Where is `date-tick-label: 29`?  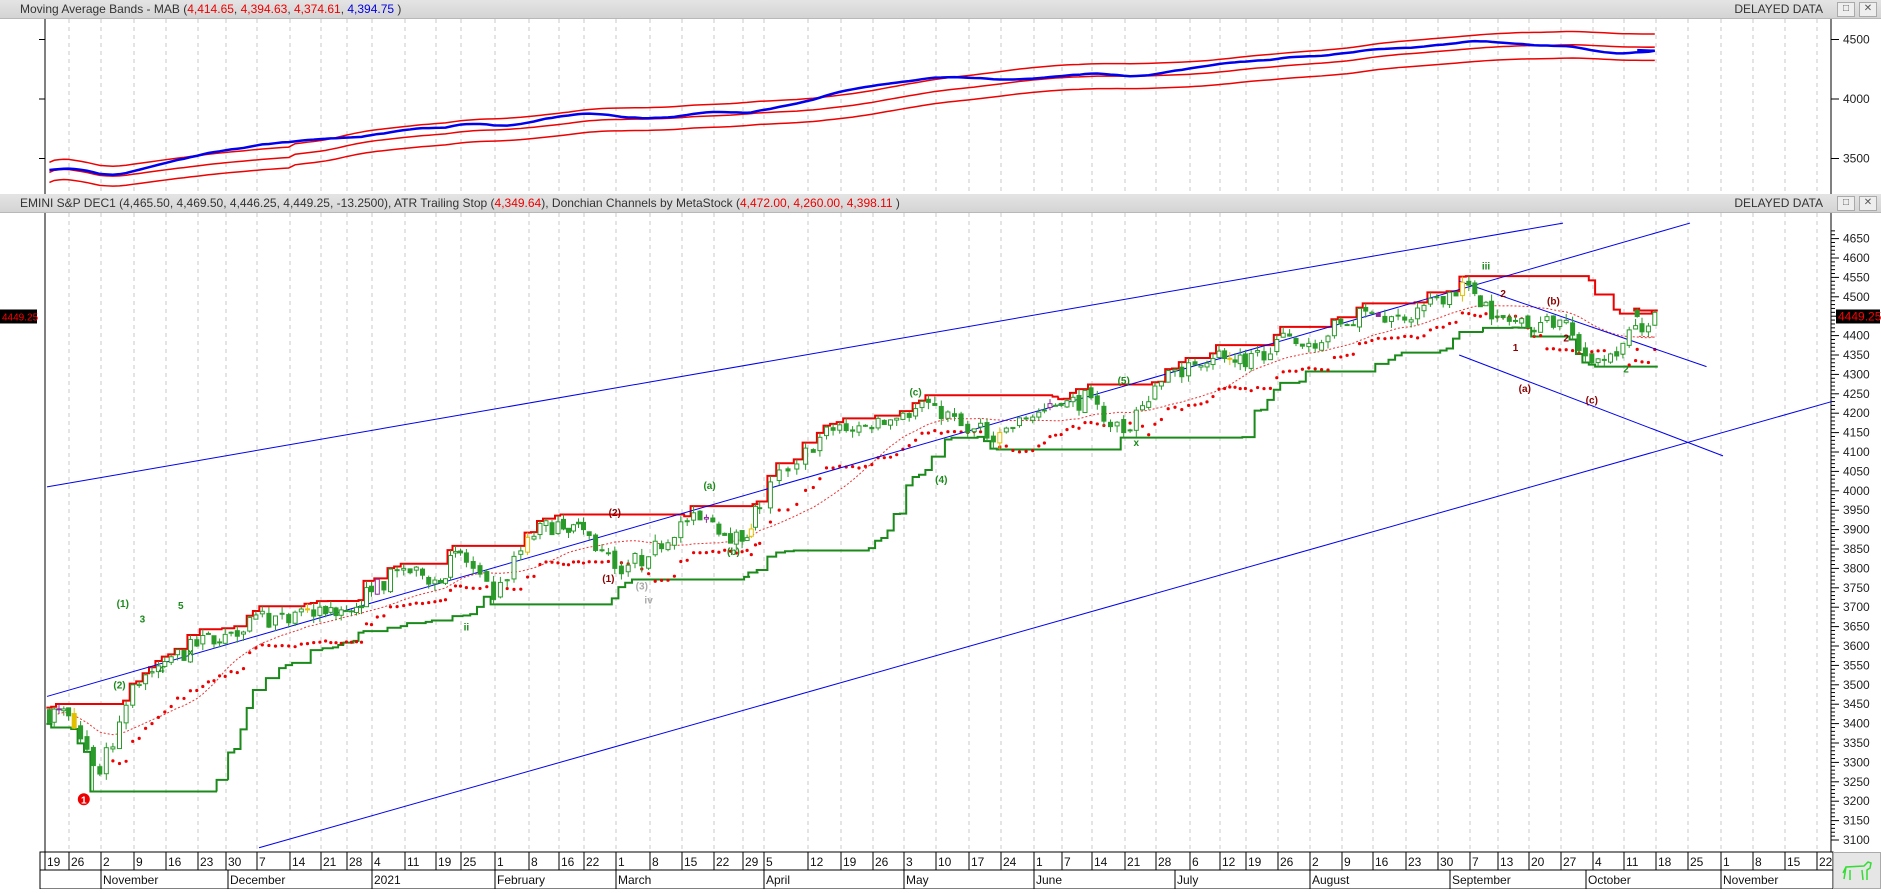
date-tick-label: 29 is located at coordinates (752, 862).